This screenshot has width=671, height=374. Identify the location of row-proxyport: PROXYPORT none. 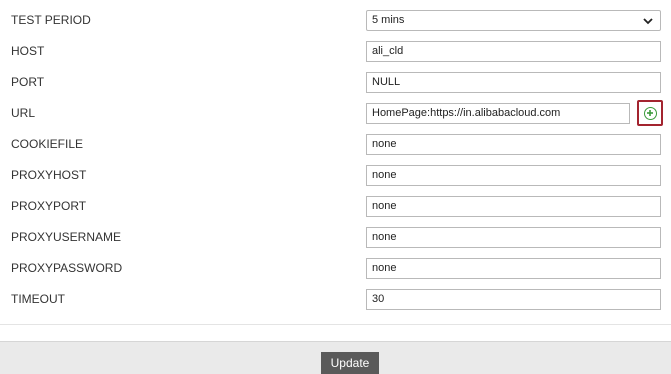
(335, 206).